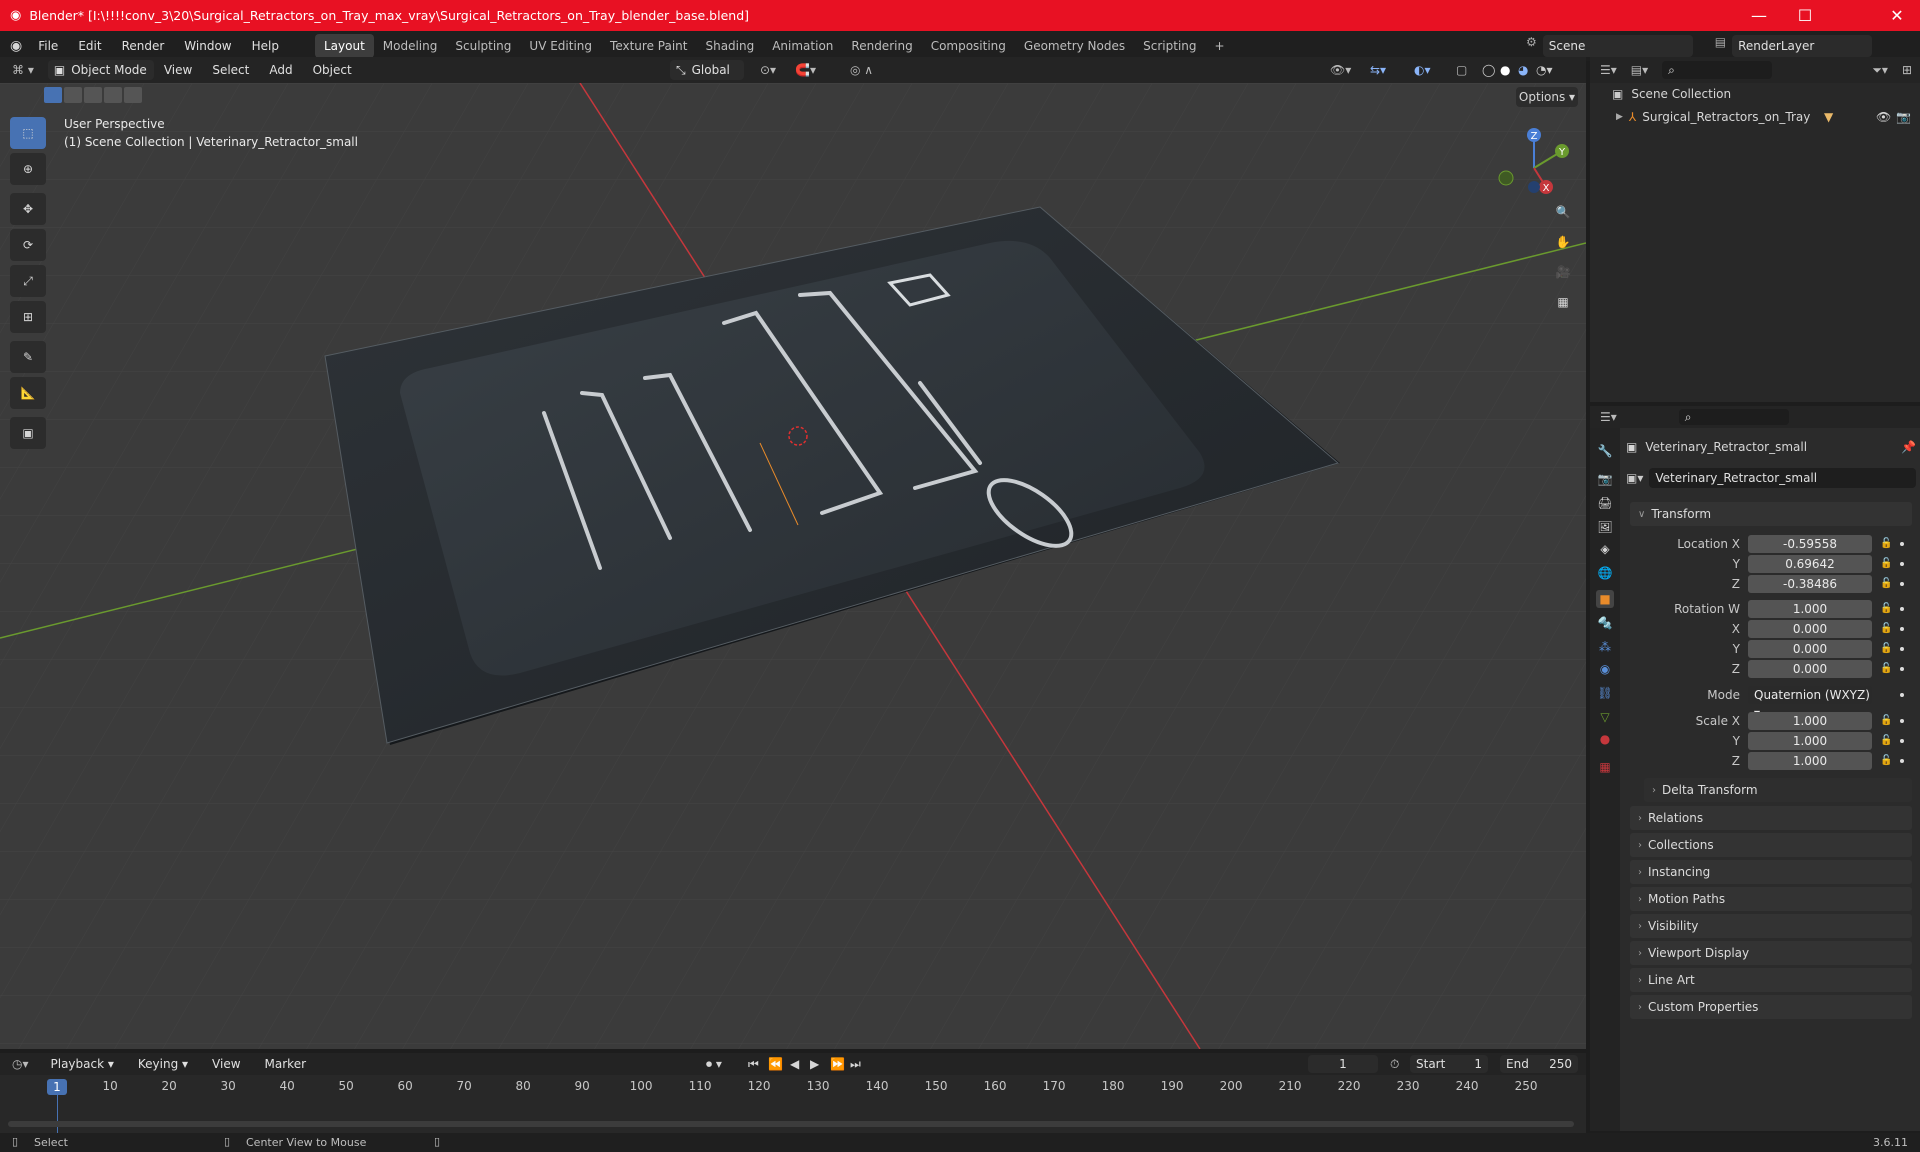 This screenshot has height=1152, width=1920. What do you see at coordinates (1805, 15) in the screenshot?
I see `maximize-button: ☐` at bounding box center [1805, 15].